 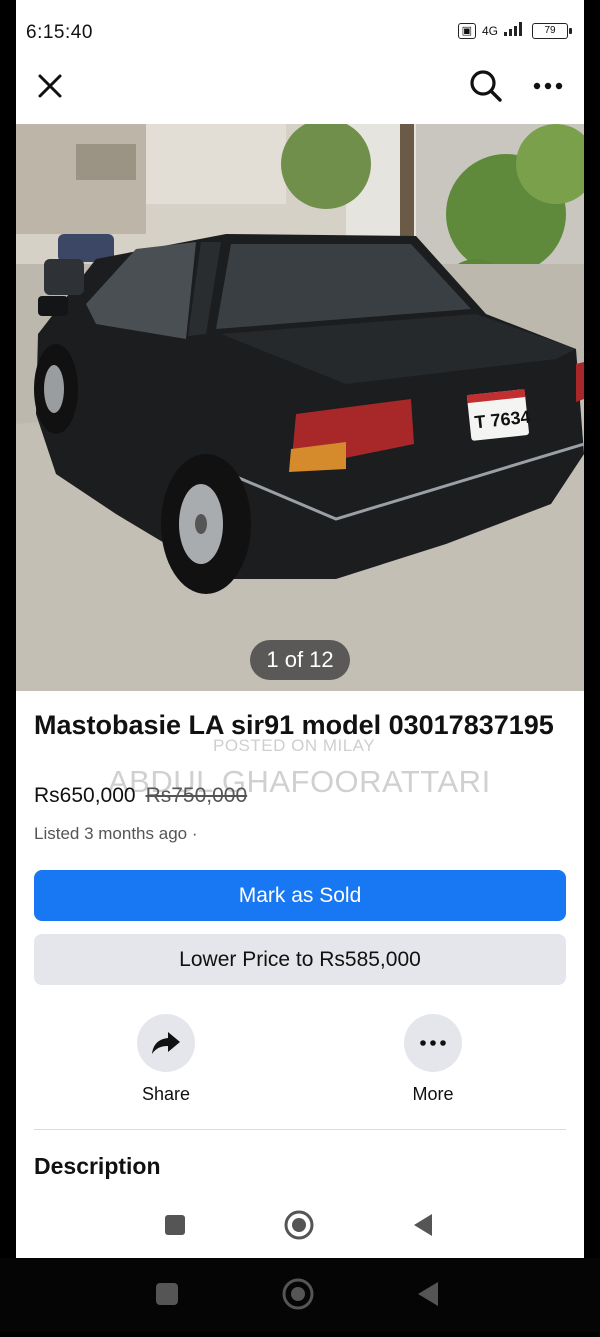 I want to click on close-icon, so click(x=50, y=86).